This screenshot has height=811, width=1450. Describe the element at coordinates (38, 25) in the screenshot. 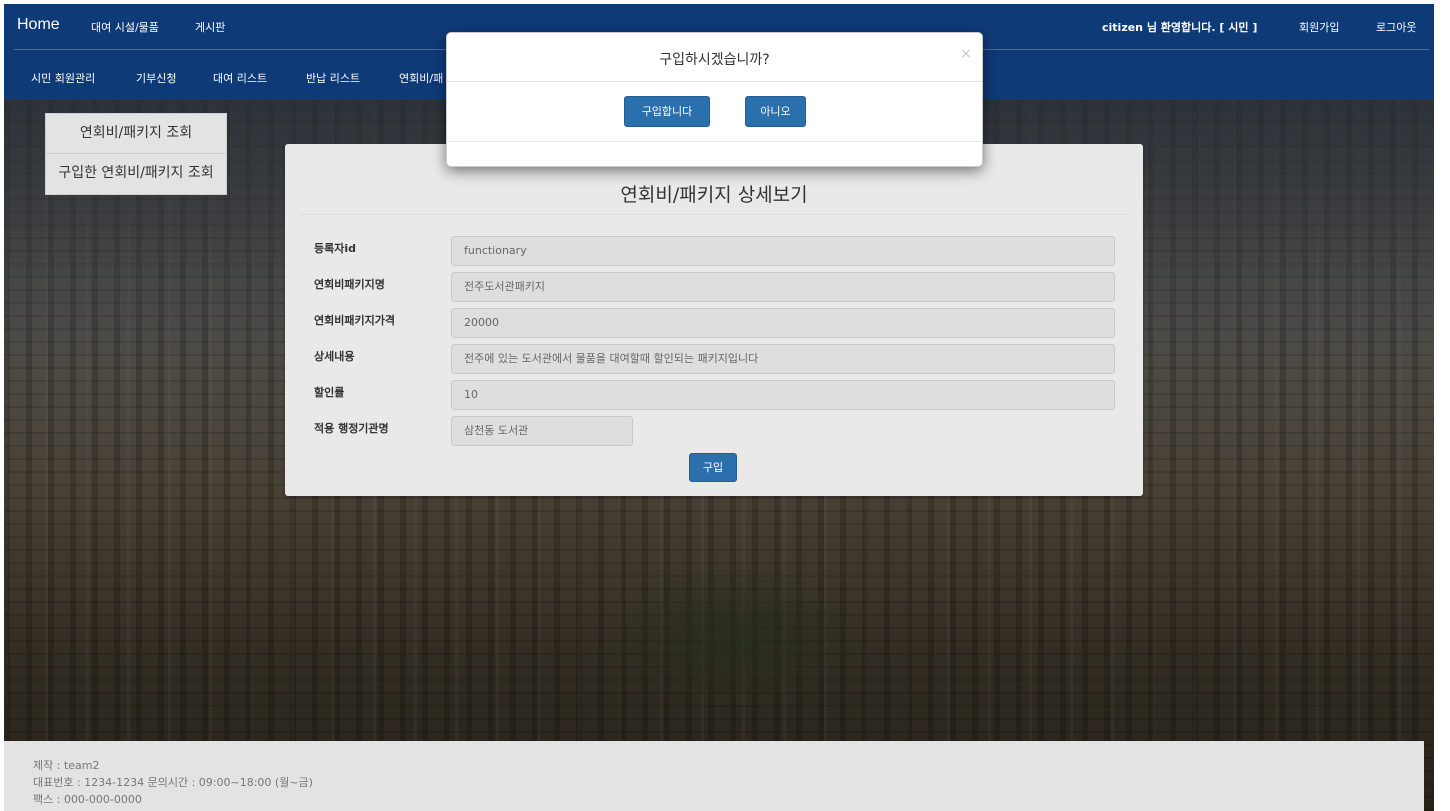

I see `home-link: Home` at that location.